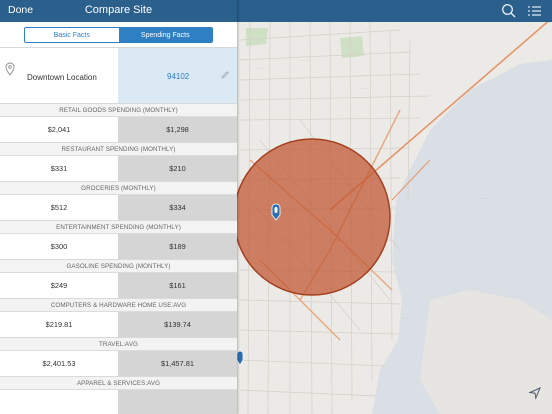 This screenshot has width=552, height=414. What do you see at coordinates (177, 363) in the screenshot?
I see `comparison-value: $1,457.81` at bounding box center [177, 363].